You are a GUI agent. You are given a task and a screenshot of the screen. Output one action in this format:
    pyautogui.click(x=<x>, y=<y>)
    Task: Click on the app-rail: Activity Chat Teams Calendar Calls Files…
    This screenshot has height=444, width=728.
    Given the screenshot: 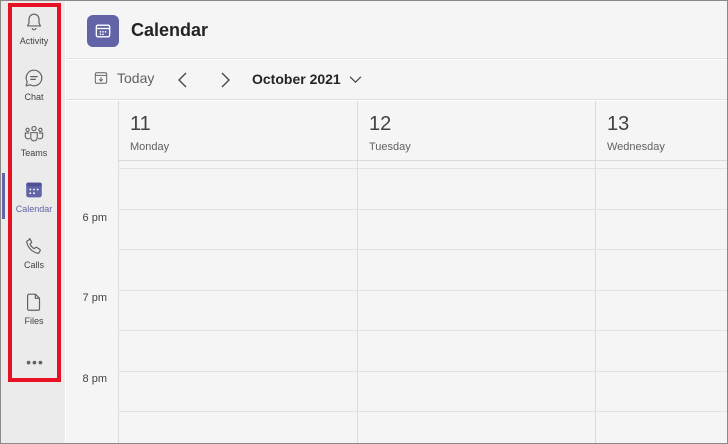 What is the action you would take?
    pyautogui.click(x=33, y=222)
    